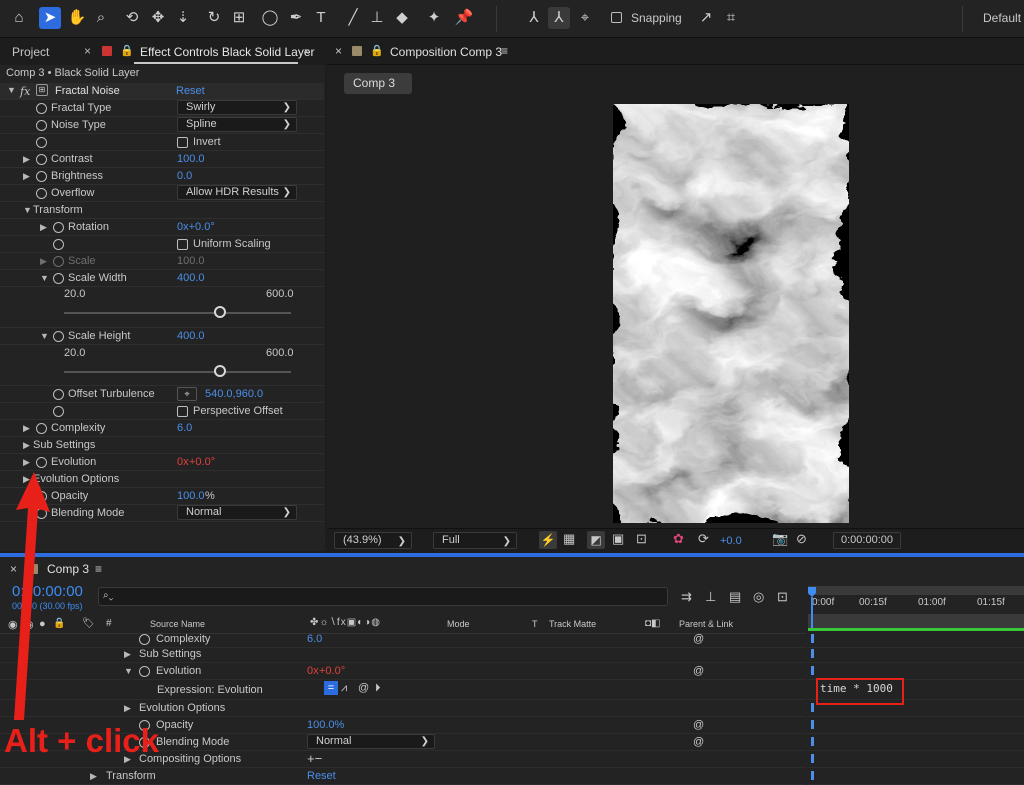  Describe the element at coordinates (403, 776) in the screenshot. I see `tl-row-transform: ▶ Transform Reset` at that location.